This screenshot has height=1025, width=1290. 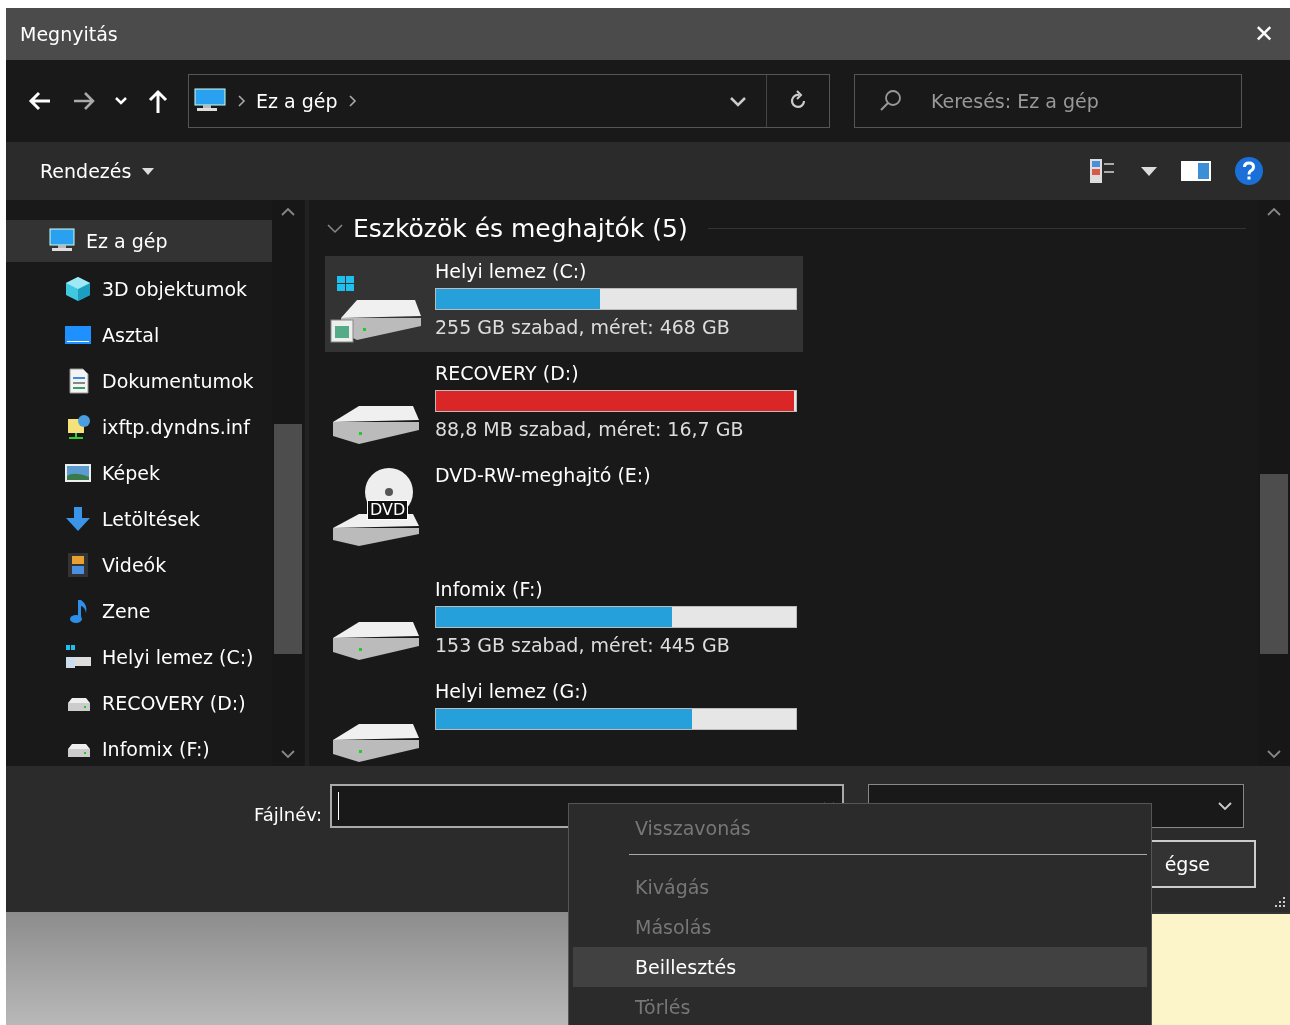 What do you see at coordinates (511, 271) in the screenshot?
I see `drive-name: Helyi lemez (C:)` at bounding box center [511, 271].